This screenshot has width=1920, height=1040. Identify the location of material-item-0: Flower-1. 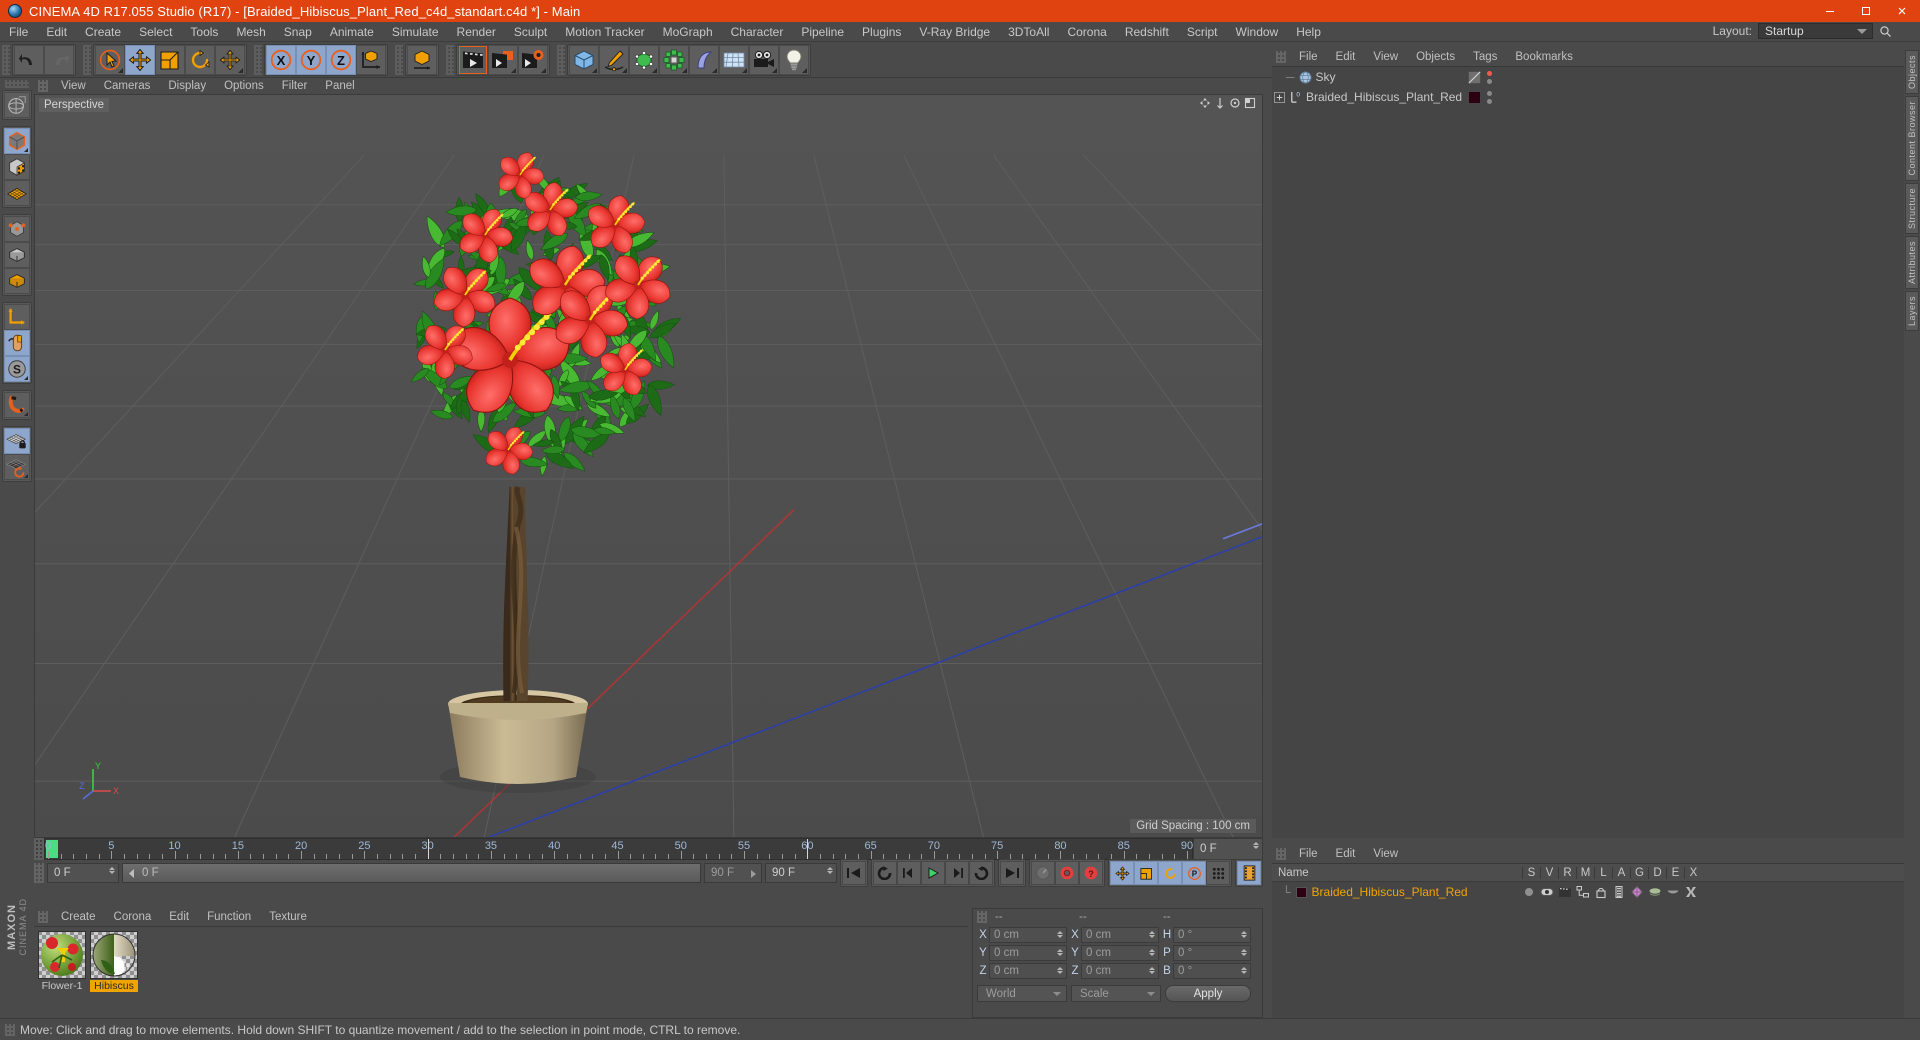
(62, 961).